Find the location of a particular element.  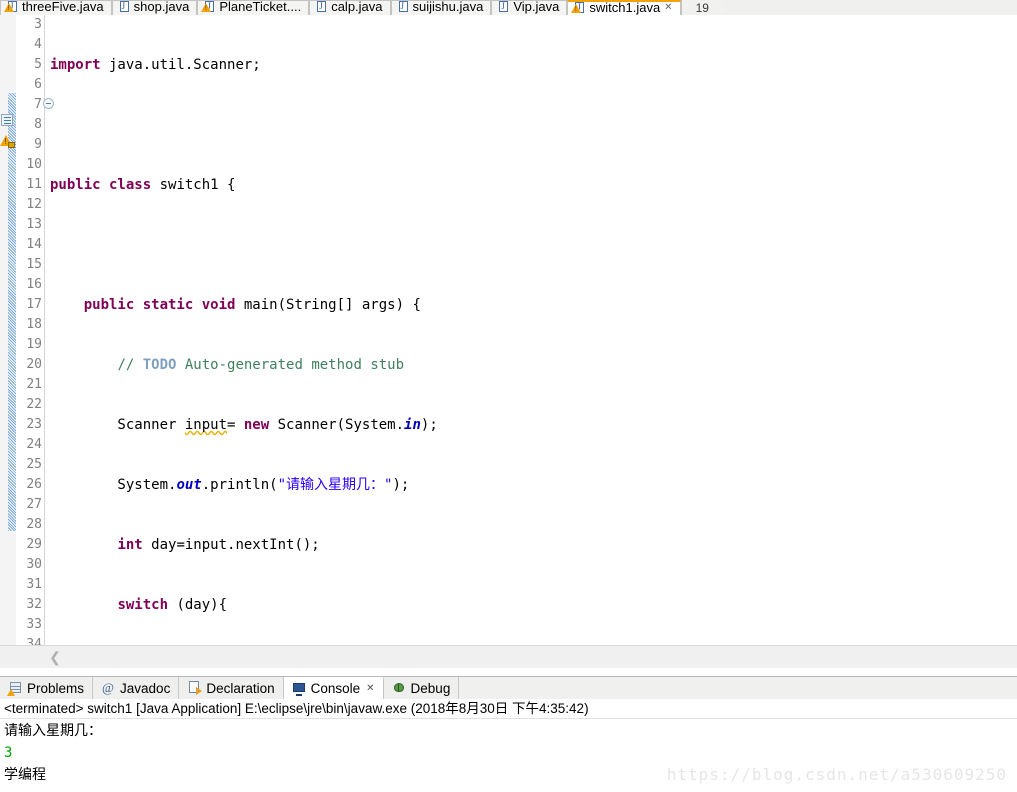

line-number: 32 is located at coordinates (34, 604).